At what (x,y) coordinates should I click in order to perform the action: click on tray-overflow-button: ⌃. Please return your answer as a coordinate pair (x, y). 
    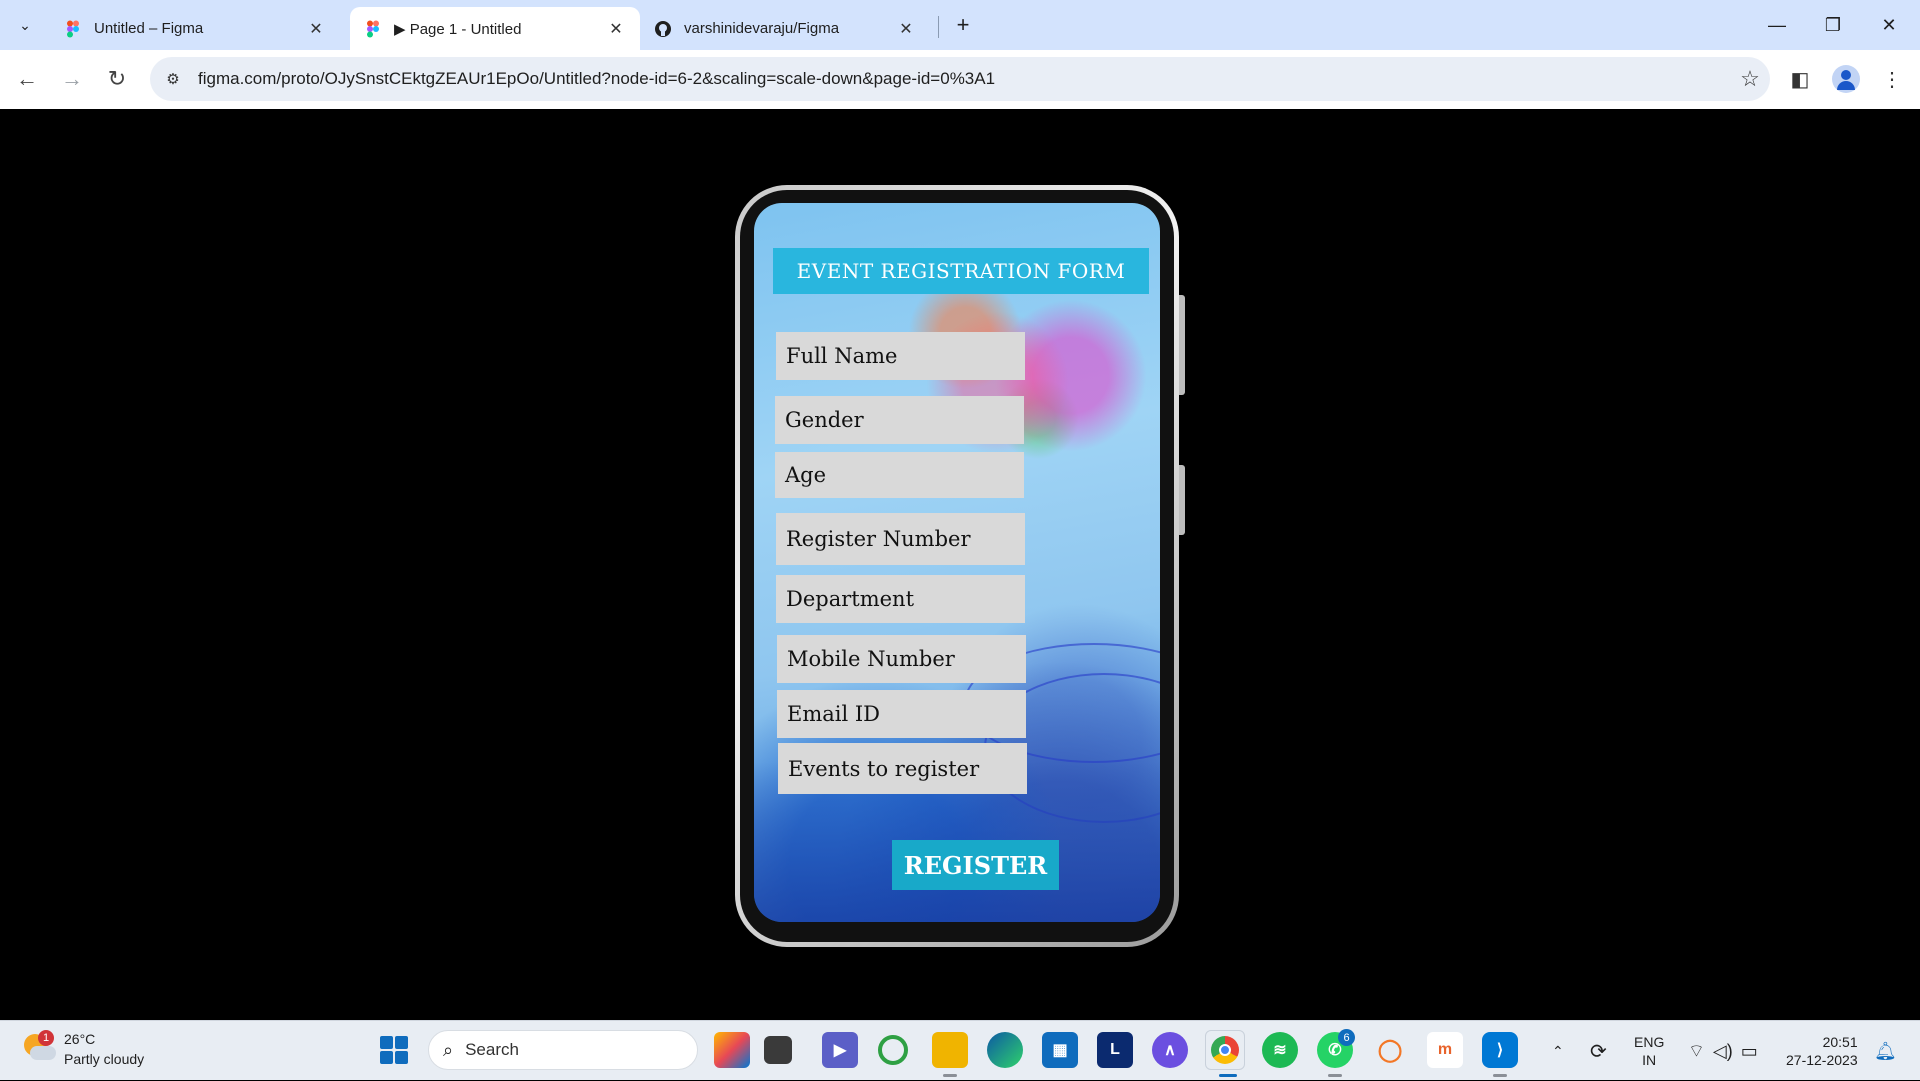
    Looking at the image, I should click on (1558, 1051).